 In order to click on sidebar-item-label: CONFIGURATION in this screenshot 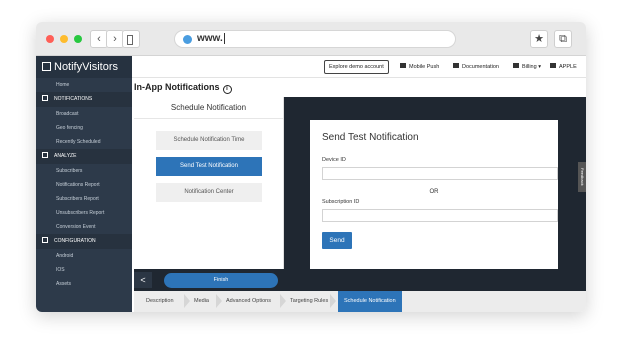, I will do `click(75, 241)`.